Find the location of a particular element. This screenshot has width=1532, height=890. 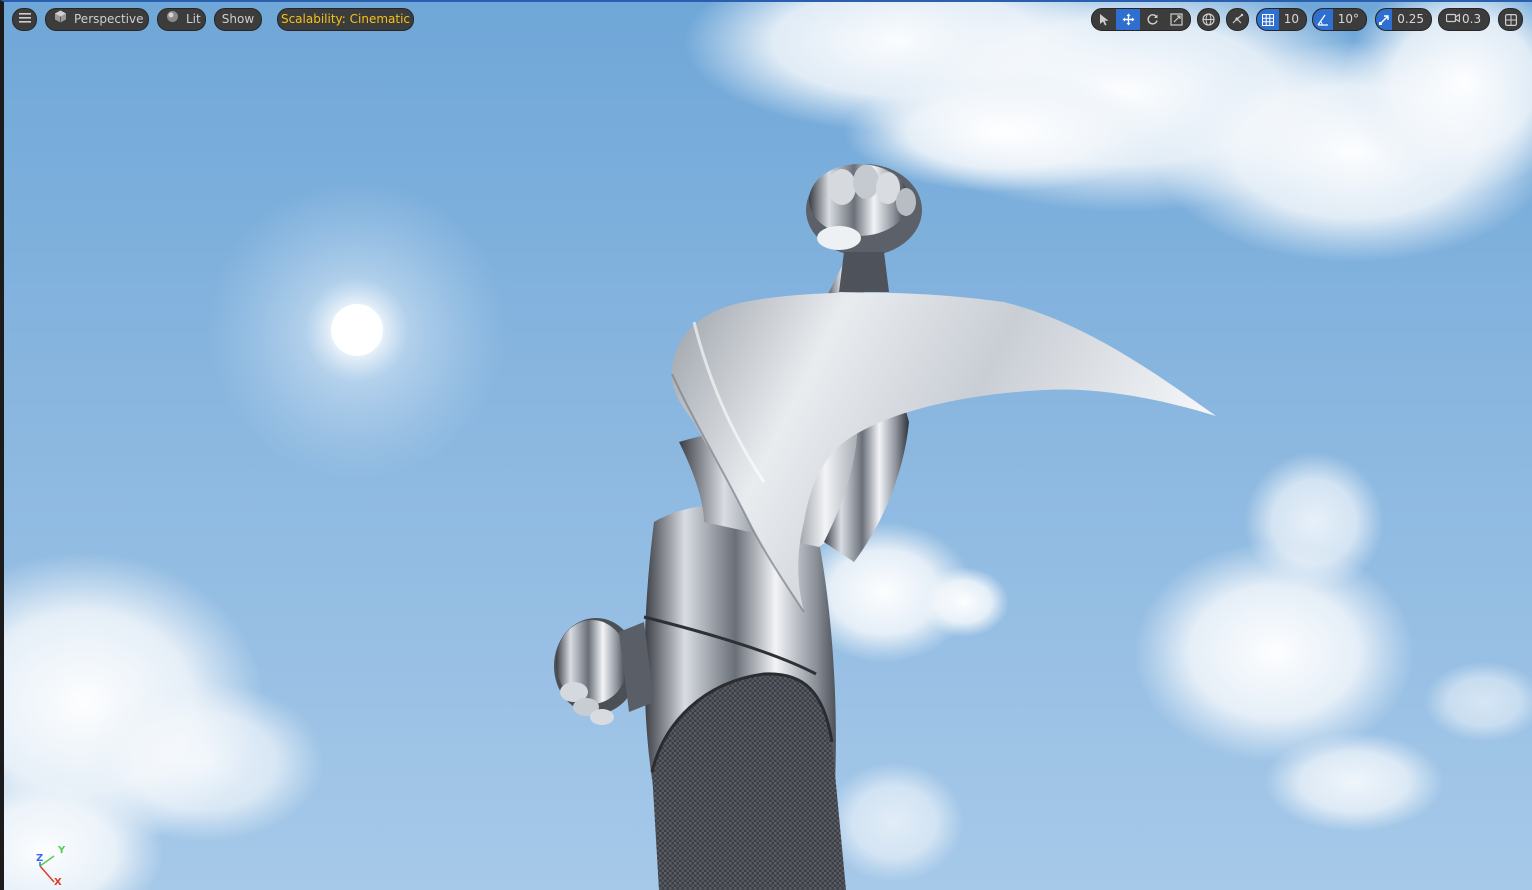

scale-snap-toggle is located at coordinates (1384, 19).